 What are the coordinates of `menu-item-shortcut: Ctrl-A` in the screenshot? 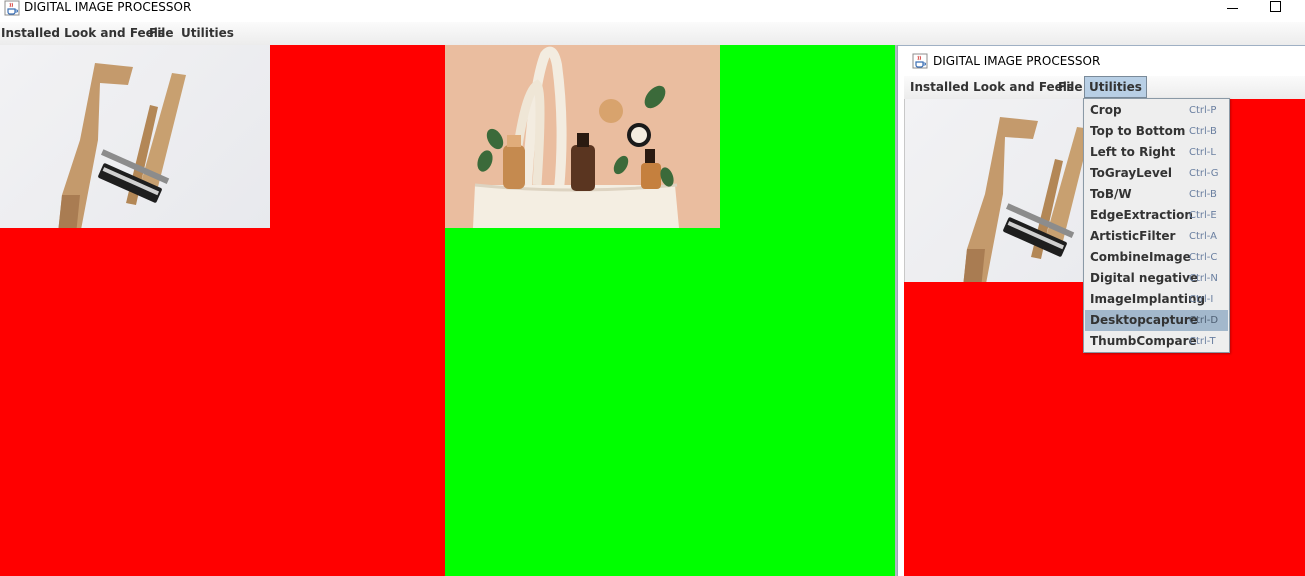 It's located at (1203, 236).